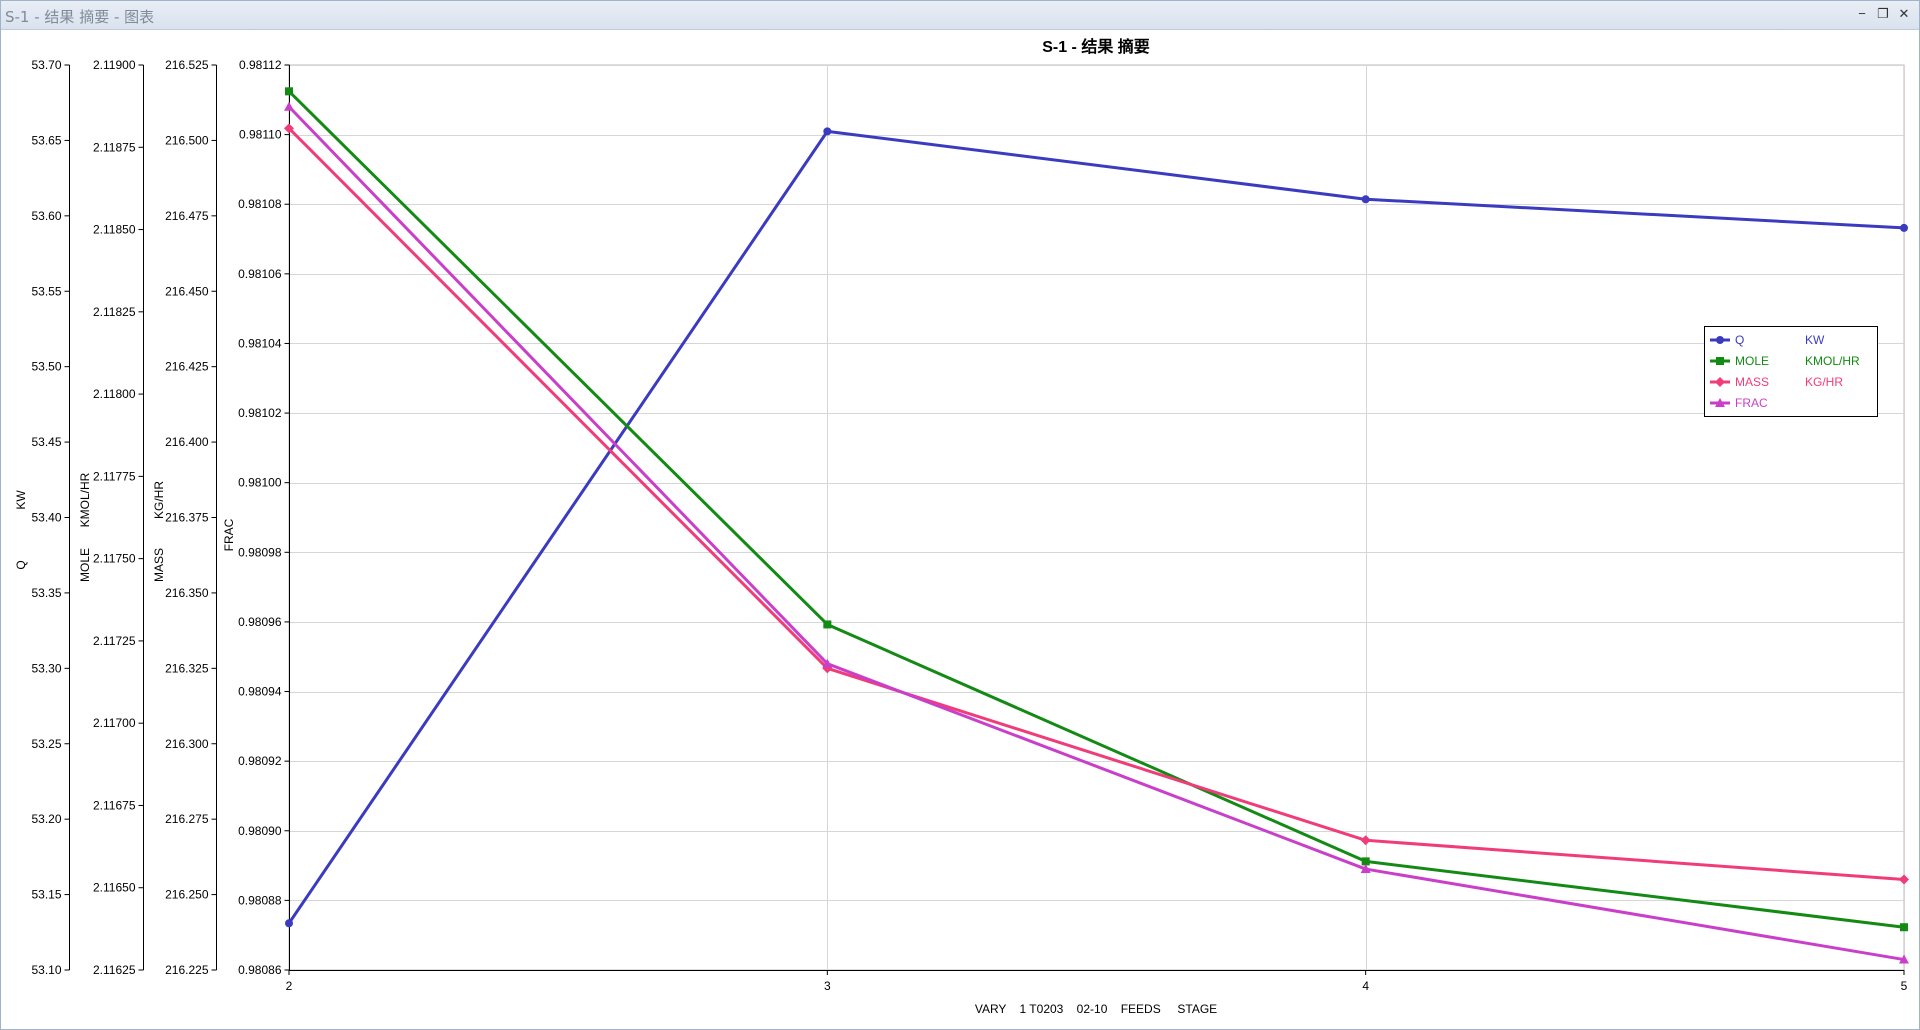  What do you see at coordinates (114, 723) in the screenshot?
I see `y-tick-label: 2.11700` at bounding box center [114, 723].